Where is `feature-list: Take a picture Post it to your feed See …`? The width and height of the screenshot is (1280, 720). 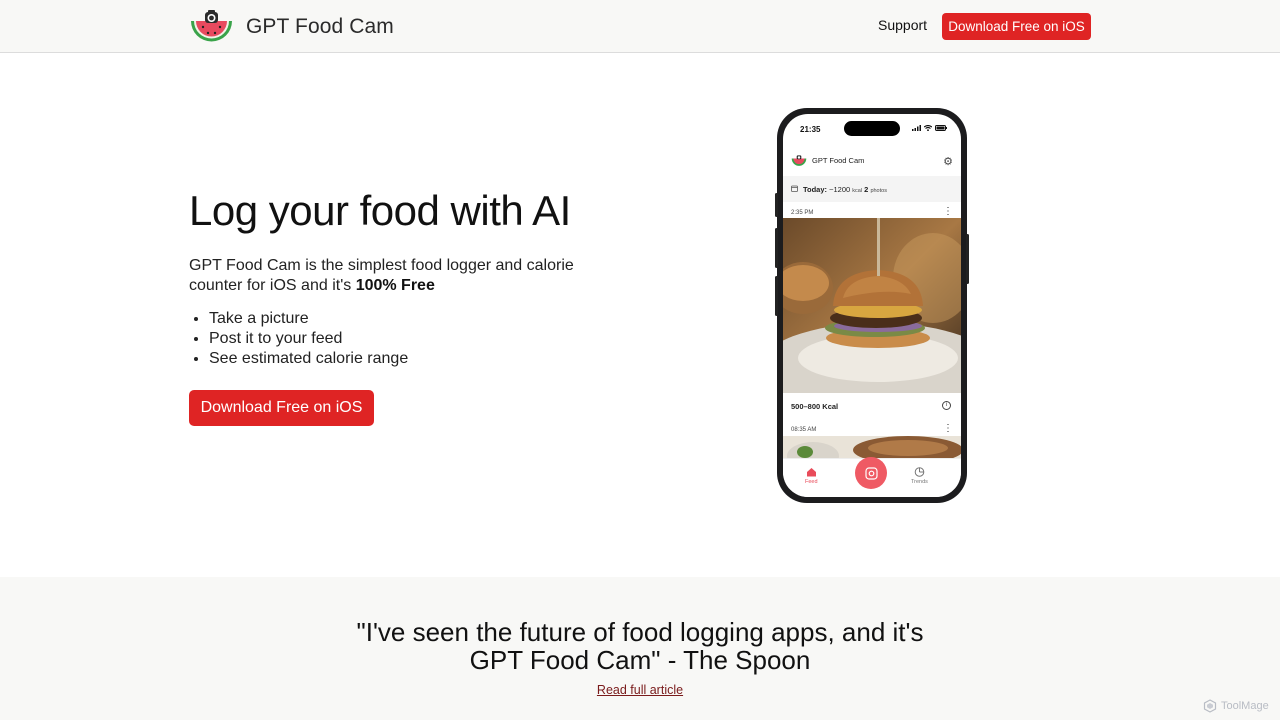
feature-list: Take a picture Post it to your feed See … is located at coordinates (308, 339).